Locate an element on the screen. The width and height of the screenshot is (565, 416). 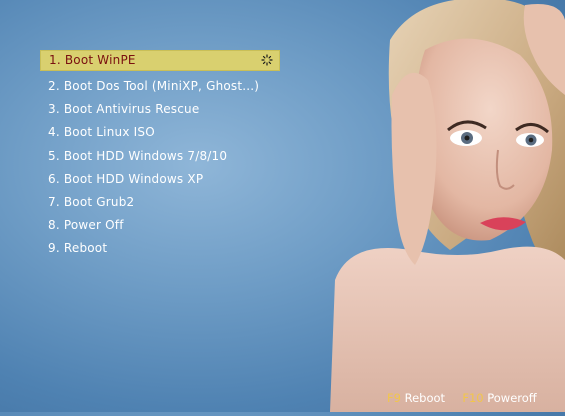
menu-item-boot-dos-tool: 2. Boot Dos Tool (MiniXP, Ghost...) is located at coordinates (160, 86).